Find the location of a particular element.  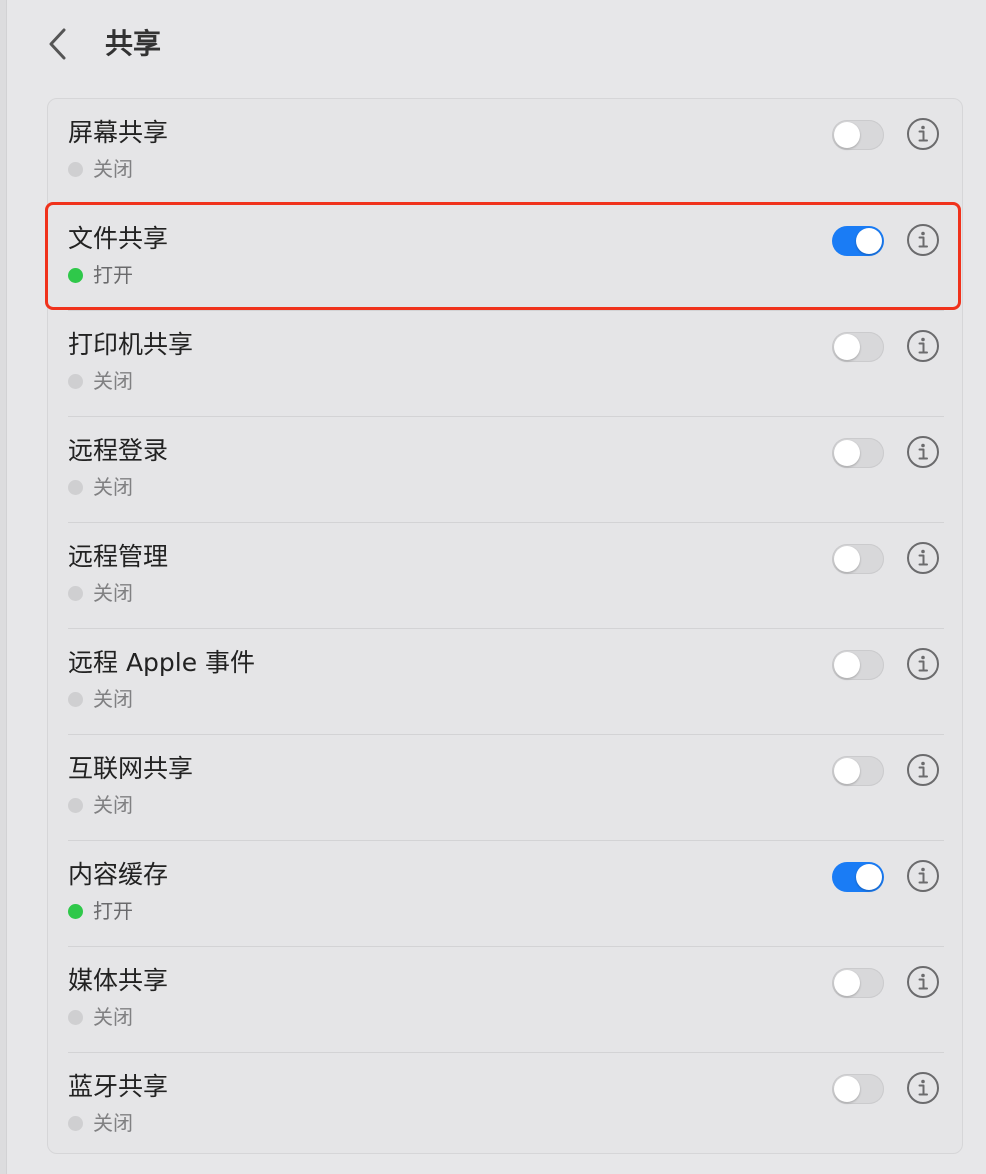

service-row: 内容缓存打开 is located at coordinates (505, 894).